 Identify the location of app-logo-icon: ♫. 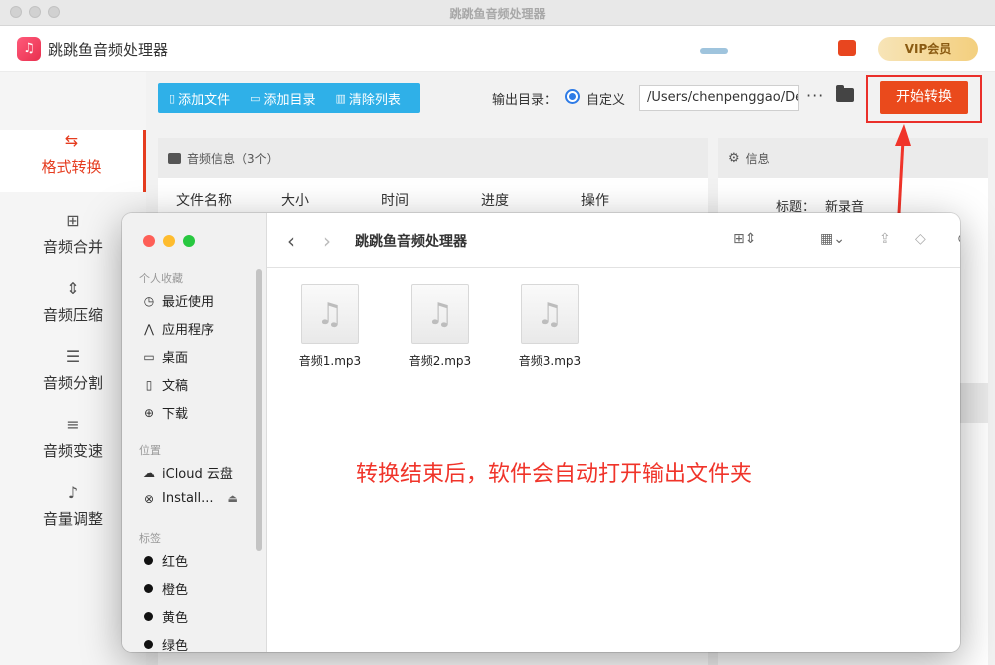
(29, 49).